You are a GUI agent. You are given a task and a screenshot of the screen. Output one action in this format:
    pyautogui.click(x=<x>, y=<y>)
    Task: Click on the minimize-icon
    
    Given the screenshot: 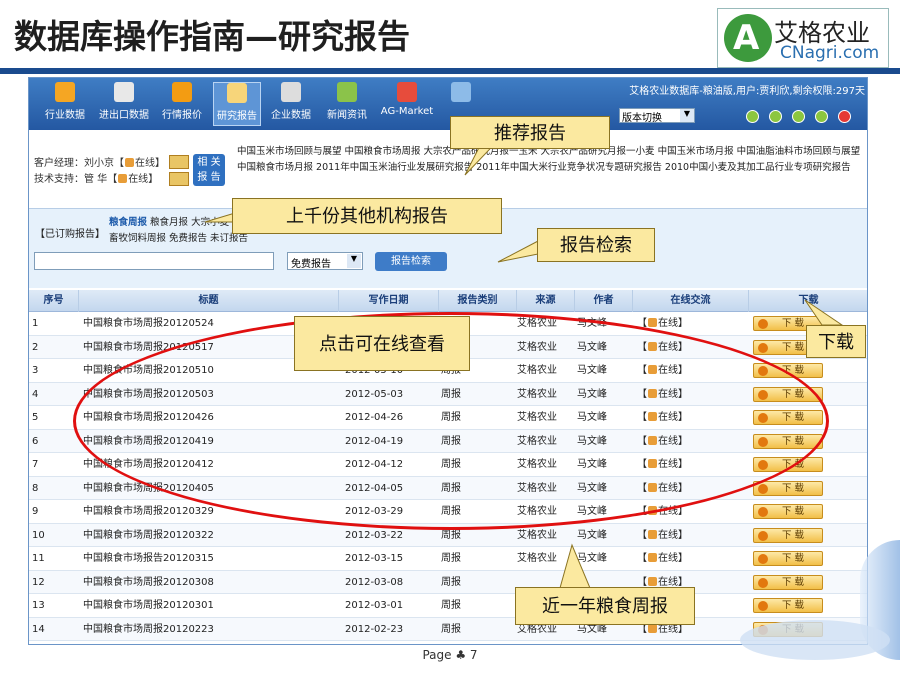 What is the action you would take?
    pyautogui.click(x=752, y=116)
    